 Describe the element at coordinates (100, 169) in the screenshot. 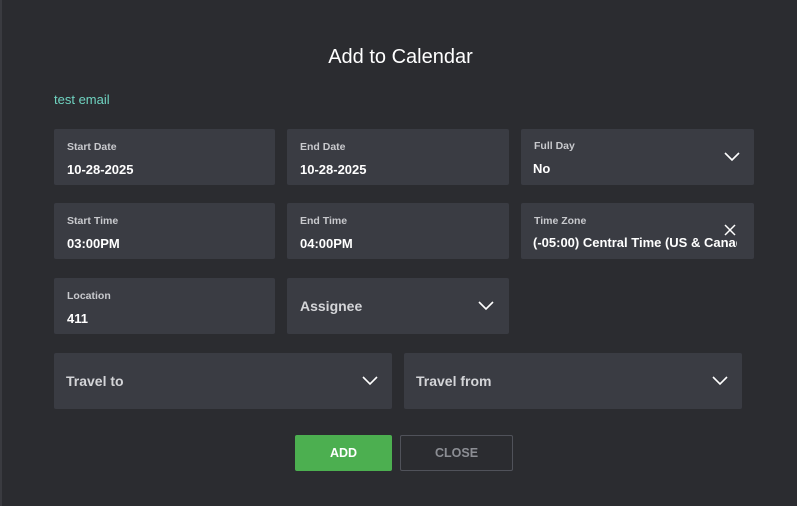

I see `start-date-value: 10-28-2025` at that location.